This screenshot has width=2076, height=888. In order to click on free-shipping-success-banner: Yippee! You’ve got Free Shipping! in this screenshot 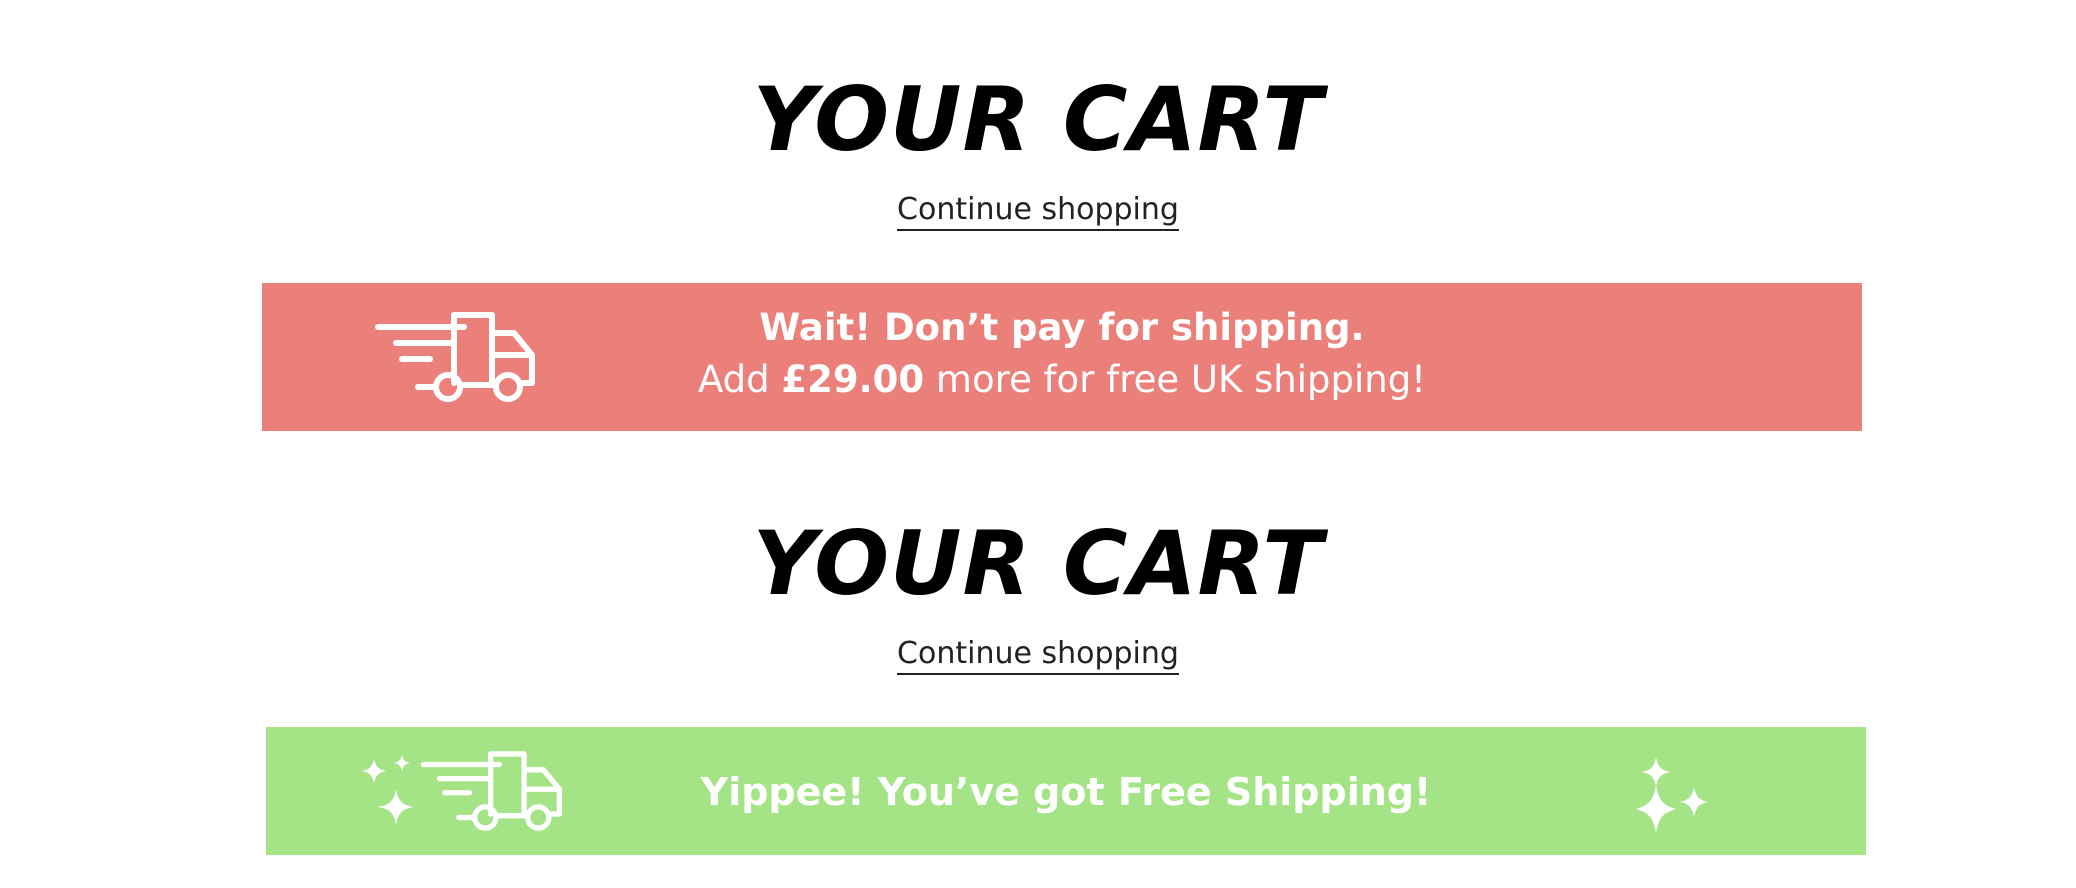, I will do `click(1066, 791)`.